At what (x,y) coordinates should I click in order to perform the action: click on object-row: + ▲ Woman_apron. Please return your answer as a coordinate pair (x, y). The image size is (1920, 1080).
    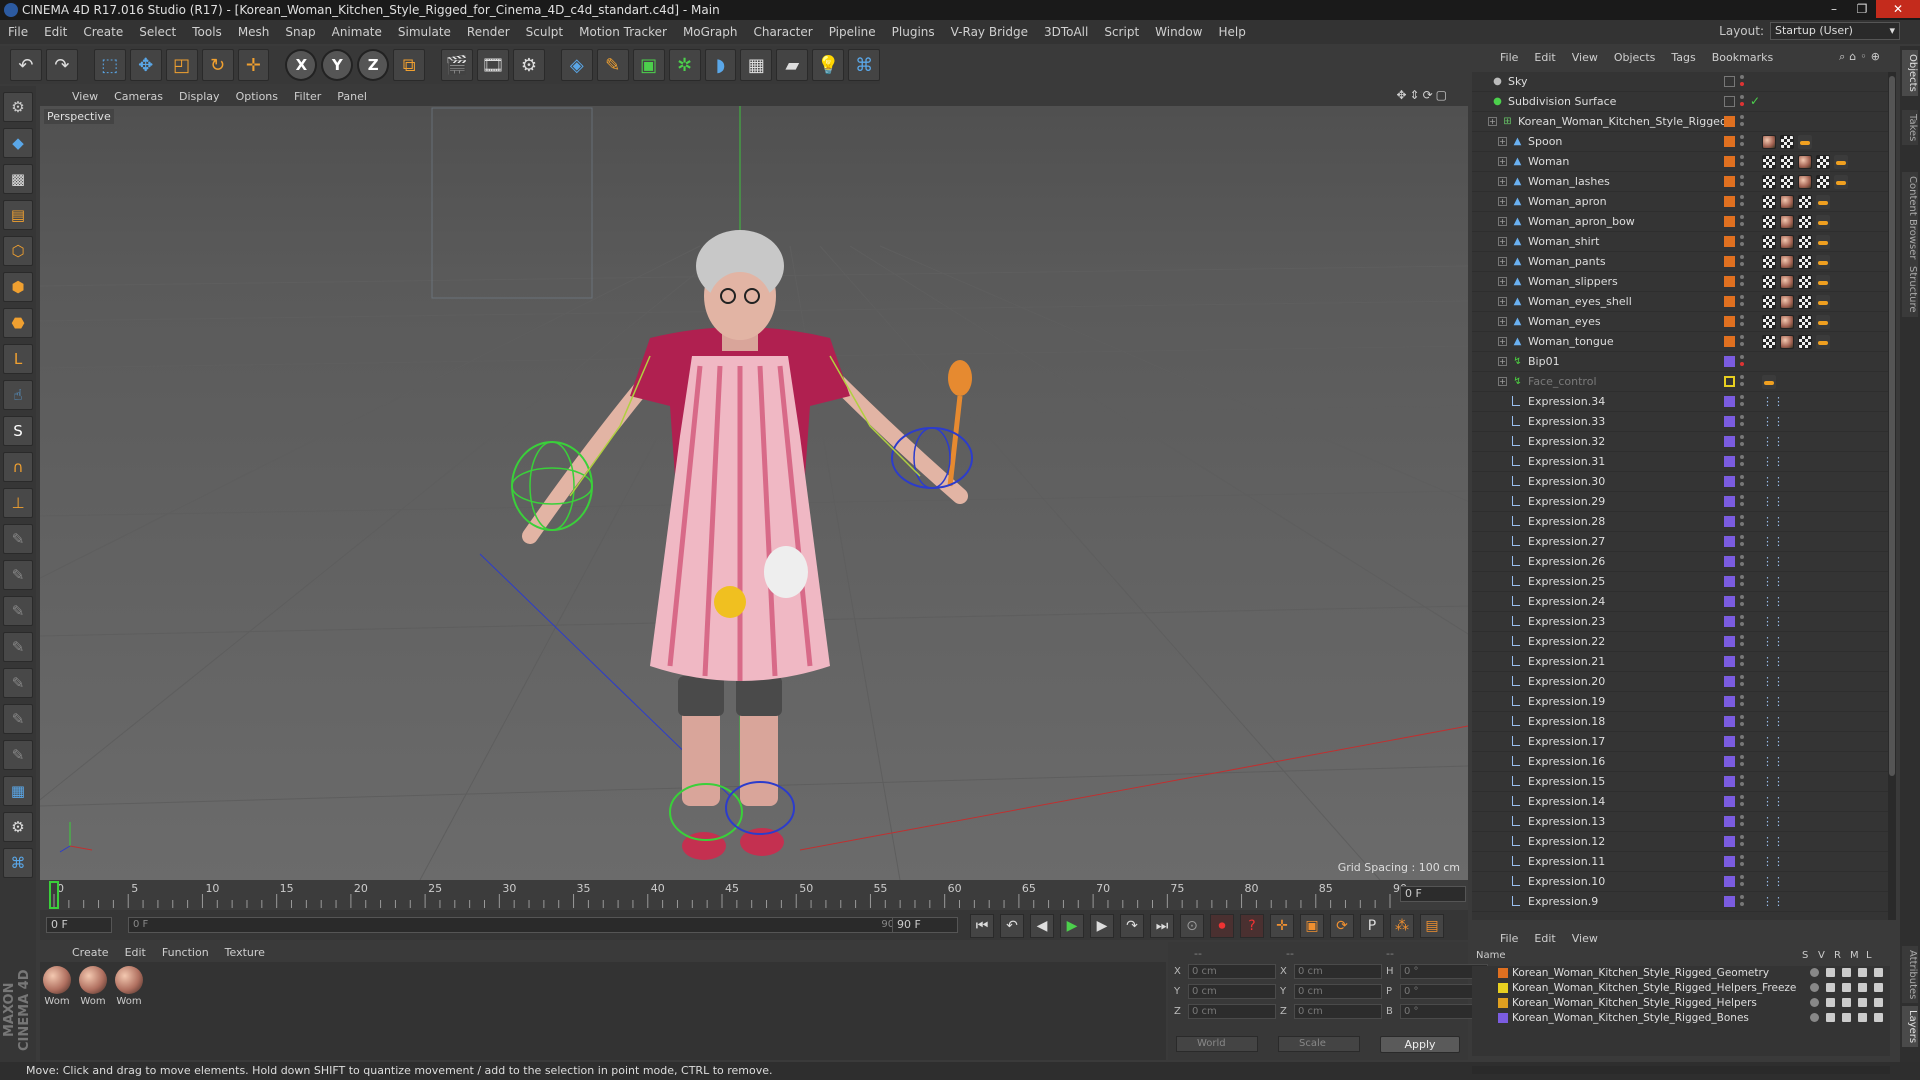
    Looking at the image, I should click on (1681, 202).